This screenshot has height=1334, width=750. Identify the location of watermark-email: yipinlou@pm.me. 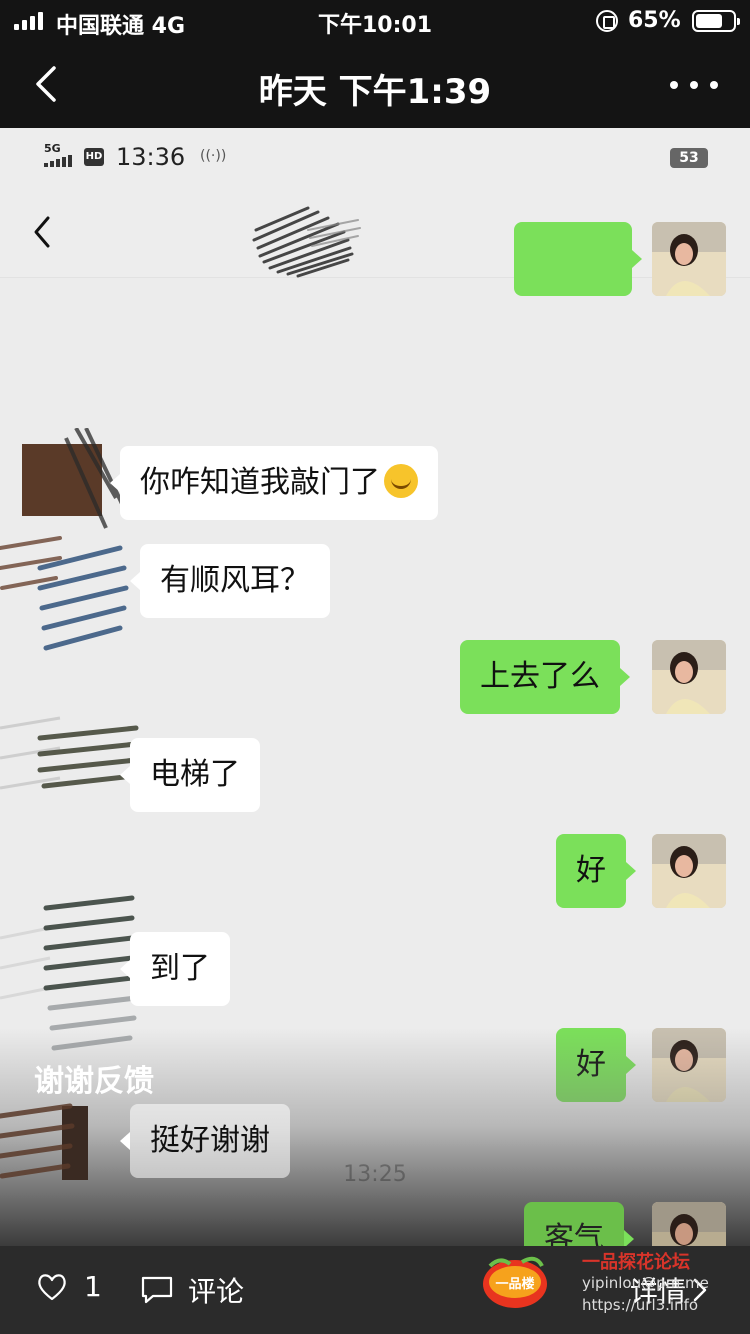
(645, 1283).